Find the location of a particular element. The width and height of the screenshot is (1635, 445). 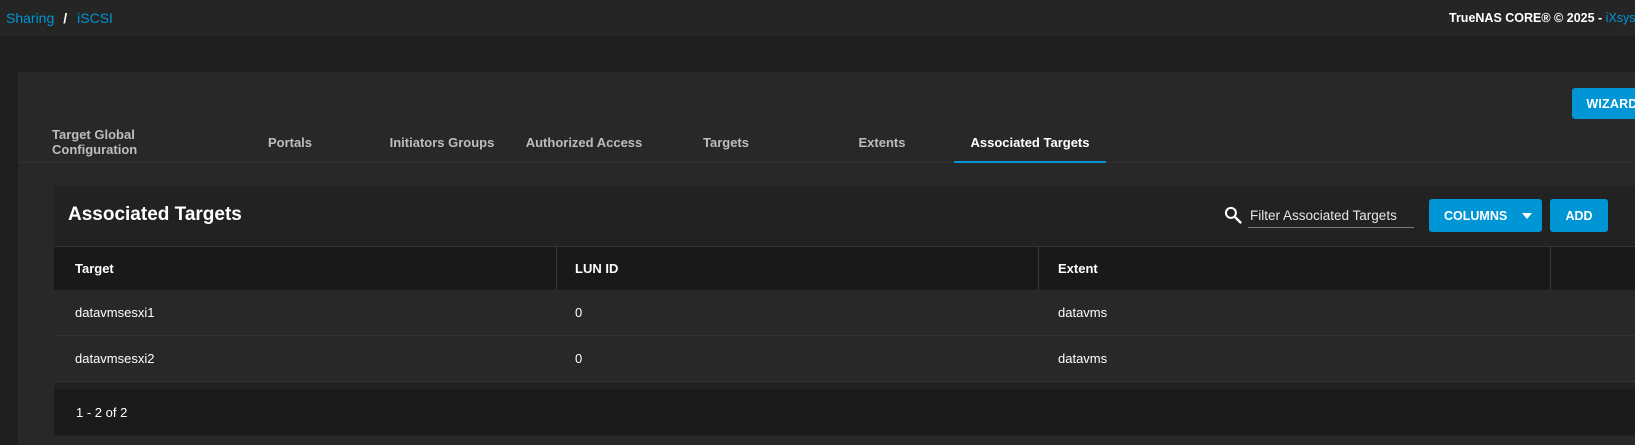

table-row: datavmsesxi2 0 datavms is located at coordinates (844, 359).